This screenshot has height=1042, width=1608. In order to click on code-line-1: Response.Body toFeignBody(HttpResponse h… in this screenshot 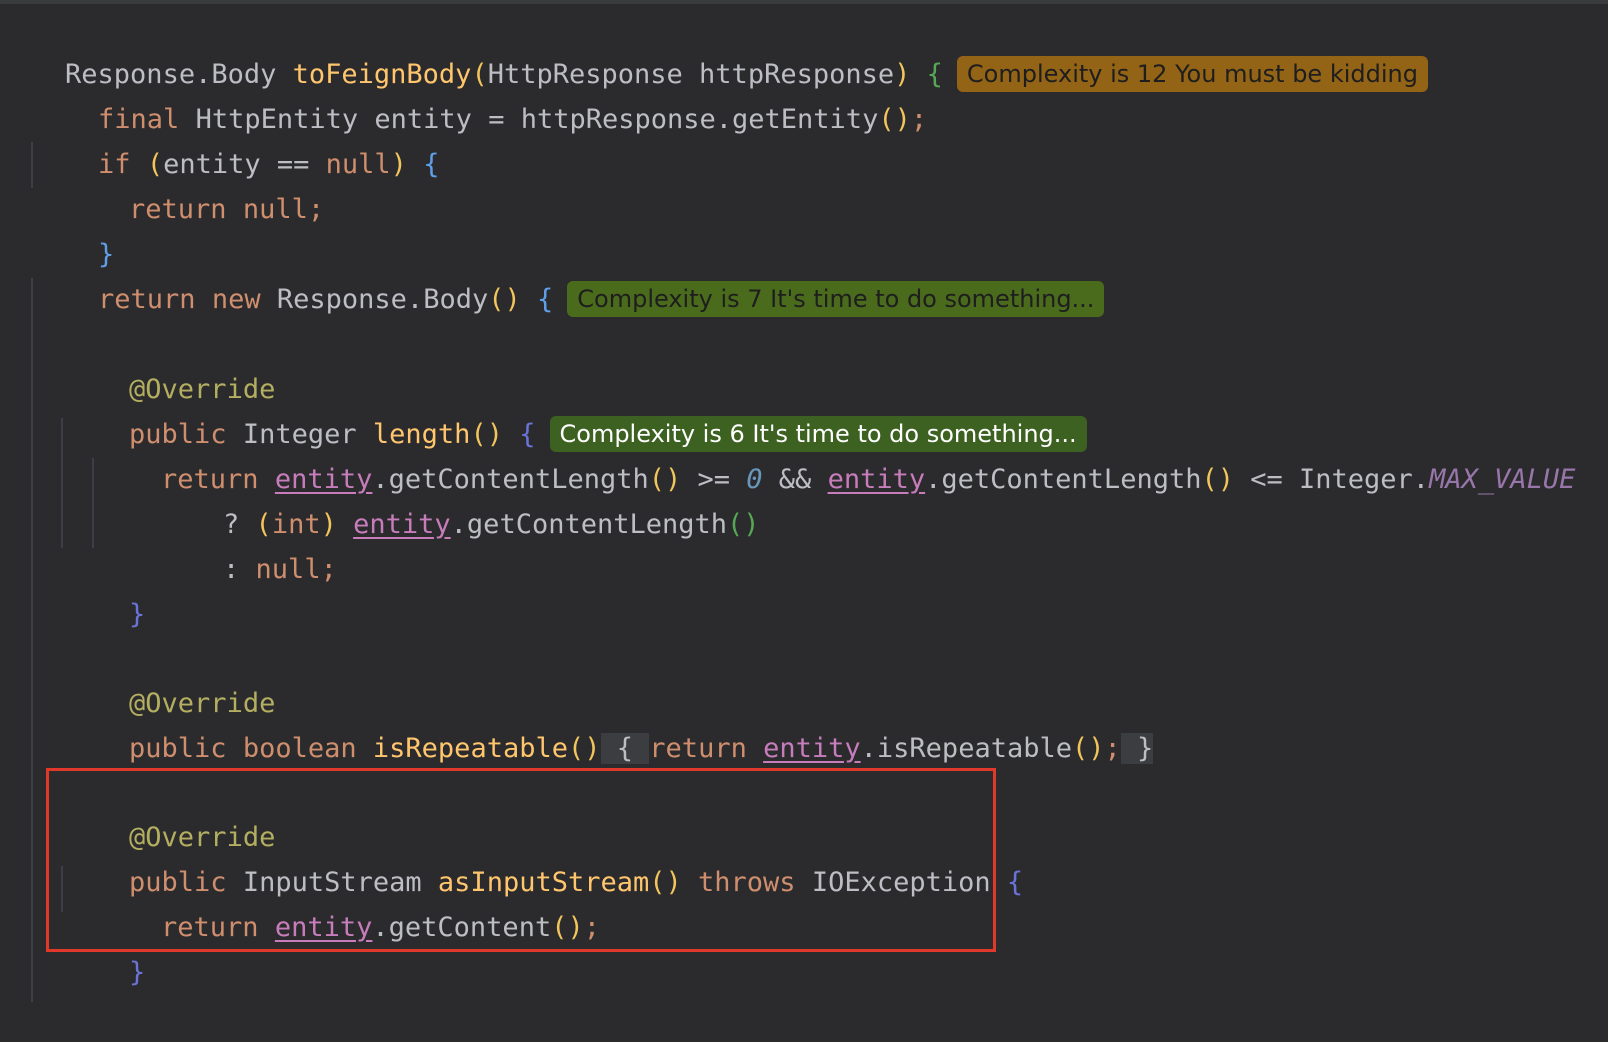, I will do `click(714, 49)`.